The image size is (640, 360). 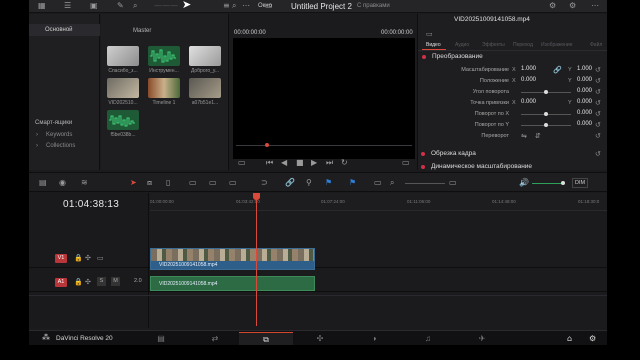 I want to click on insert-icon: ▭, so click(x=193, y=183).